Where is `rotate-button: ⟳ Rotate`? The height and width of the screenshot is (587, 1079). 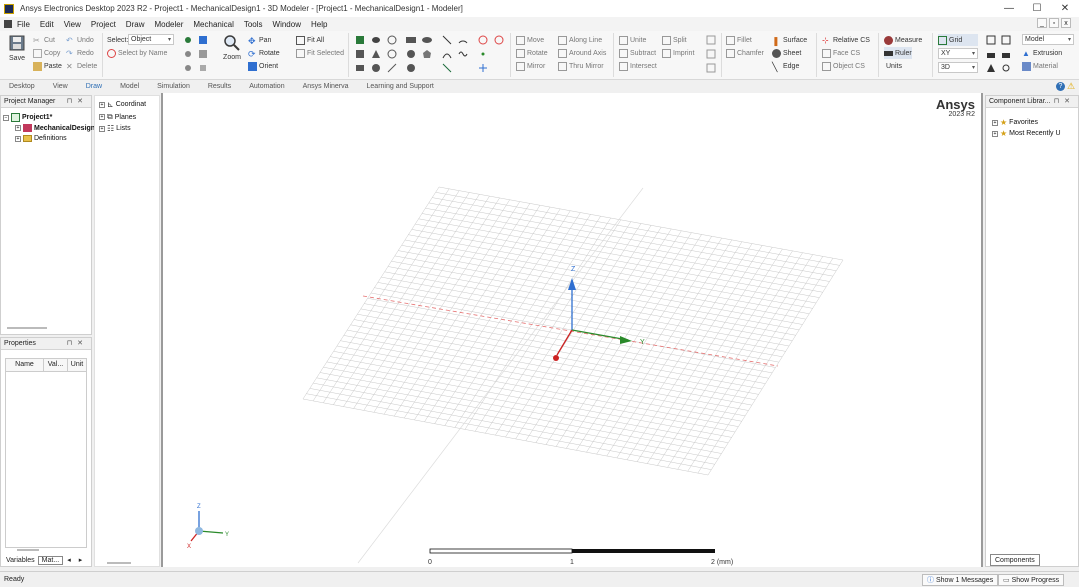 rotate-button: ⟳ Rotate is located at coordinates (264, 53).